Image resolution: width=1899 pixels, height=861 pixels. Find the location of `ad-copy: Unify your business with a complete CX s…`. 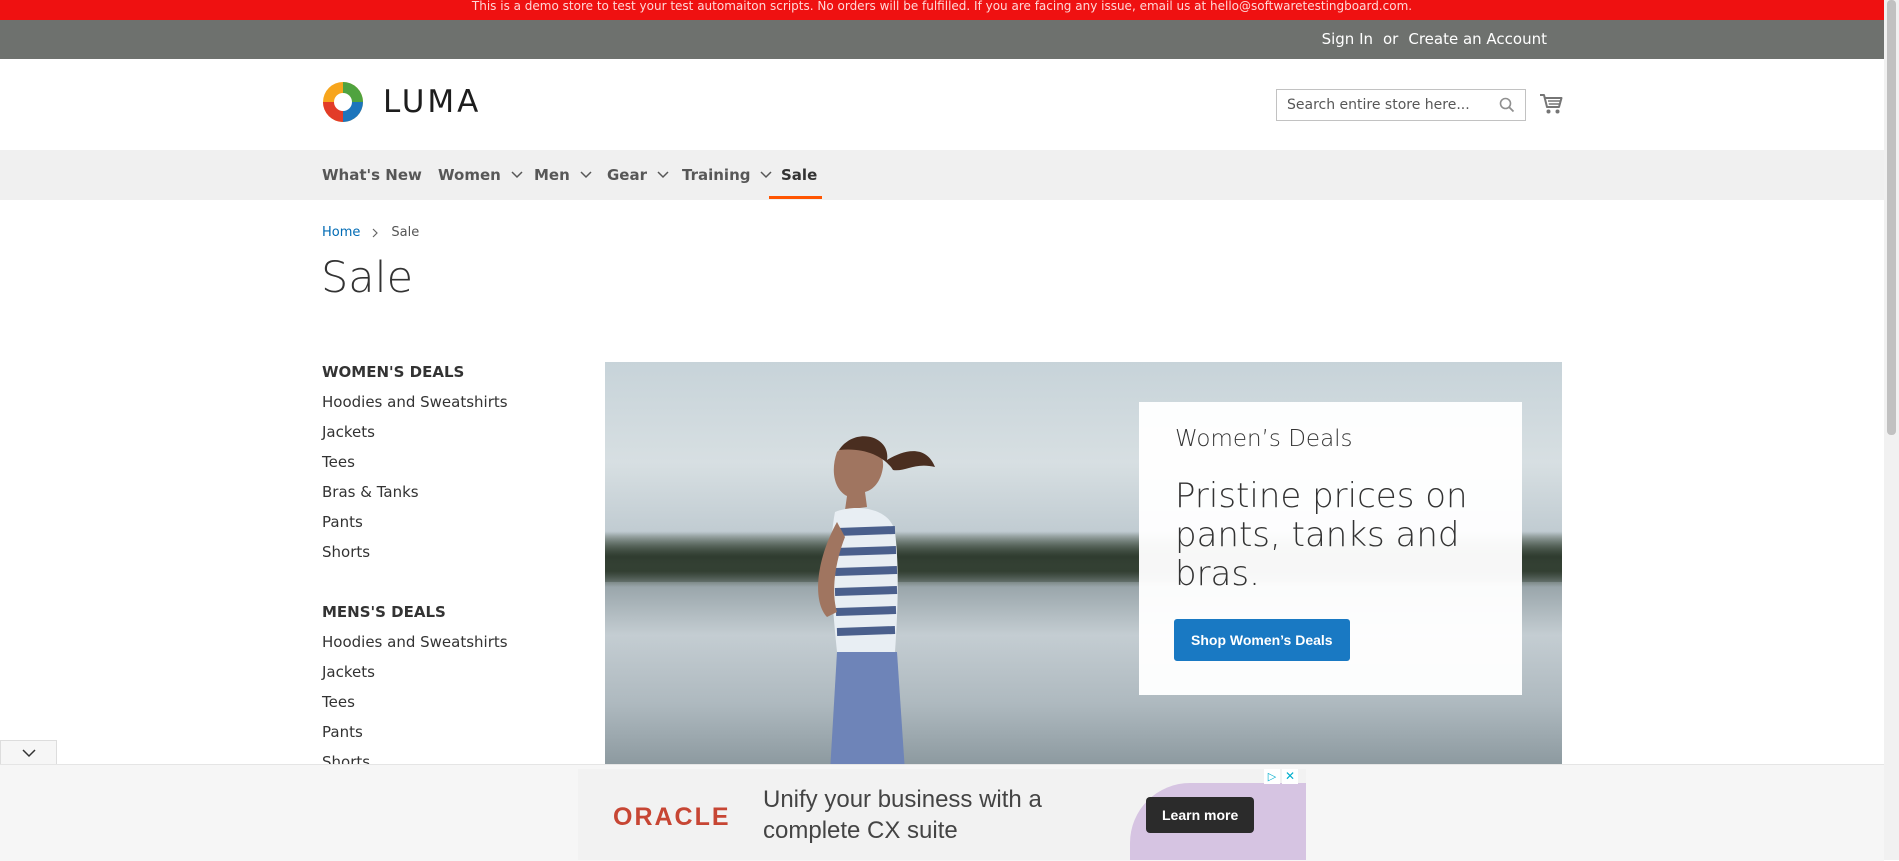

ad-copy: Unify your business with a complete CX s… is located at coordinates (902, 815).